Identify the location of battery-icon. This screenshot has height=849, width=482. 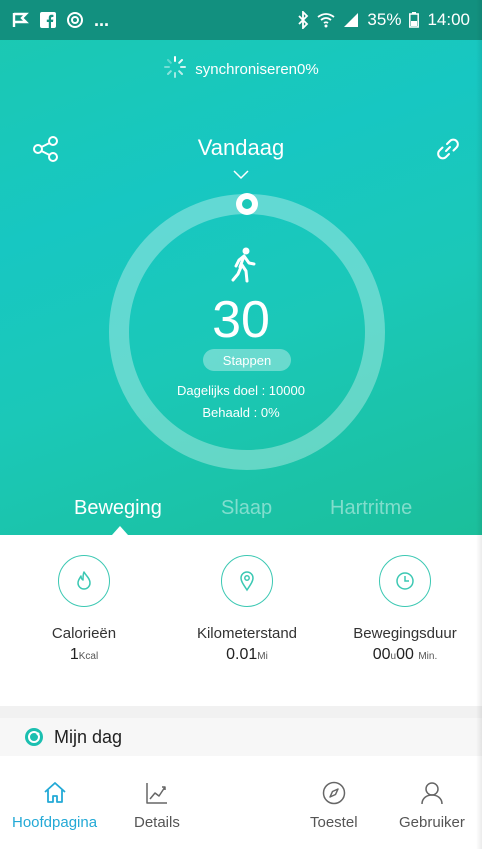
(414, 20).